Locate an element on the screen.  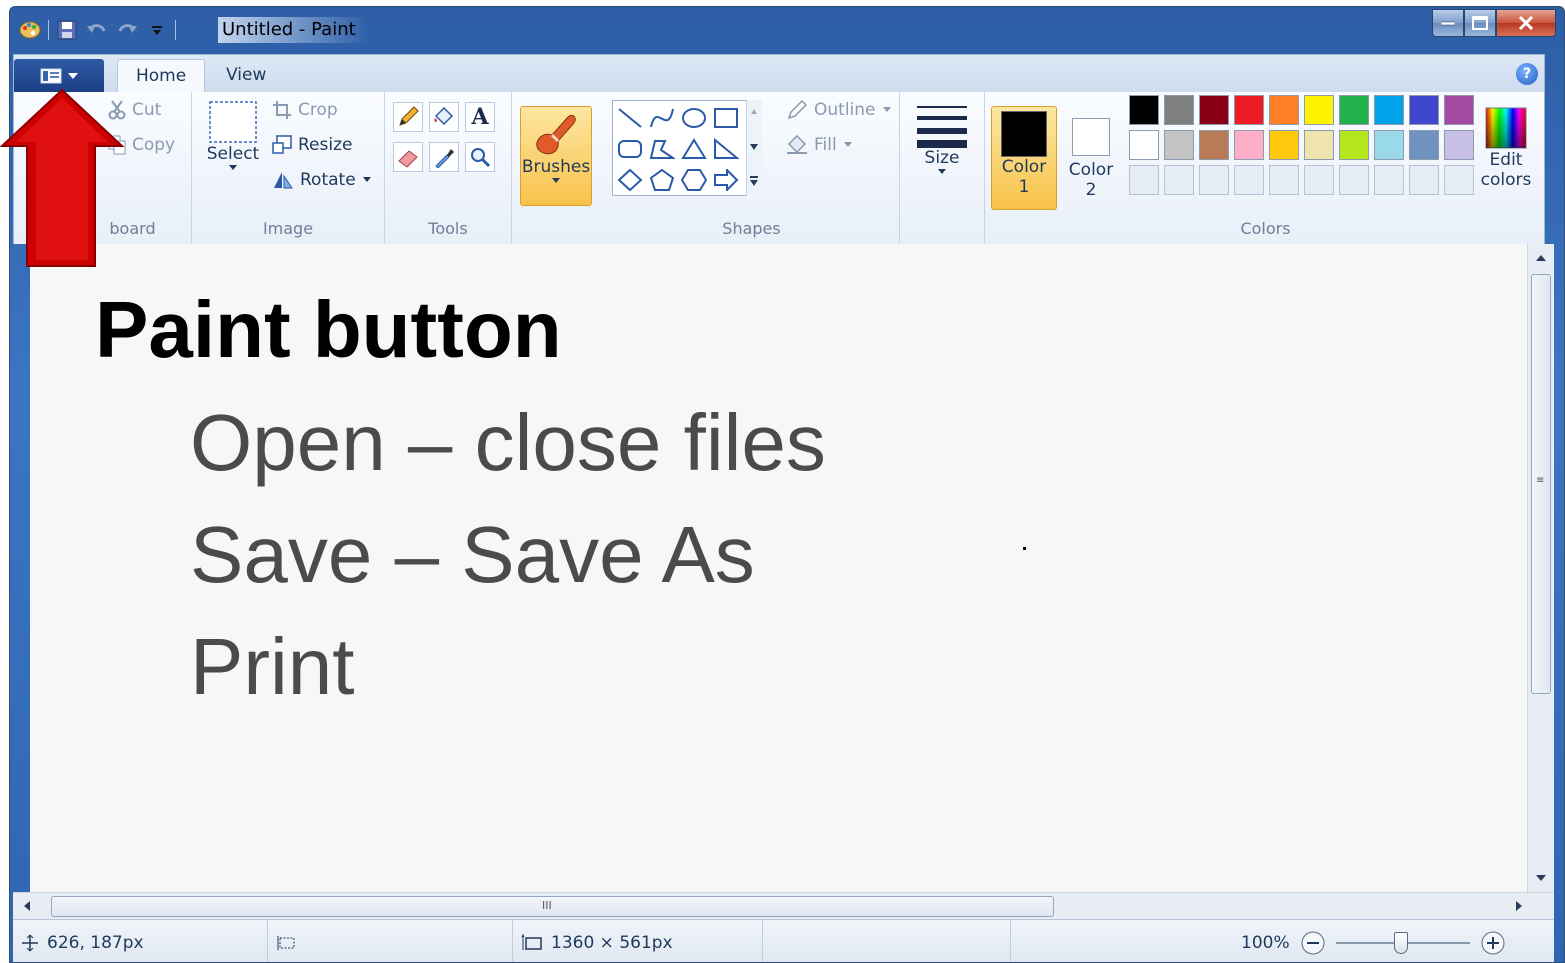
status-cursor-position: 626, 187px is located at coordinates (140, 941).